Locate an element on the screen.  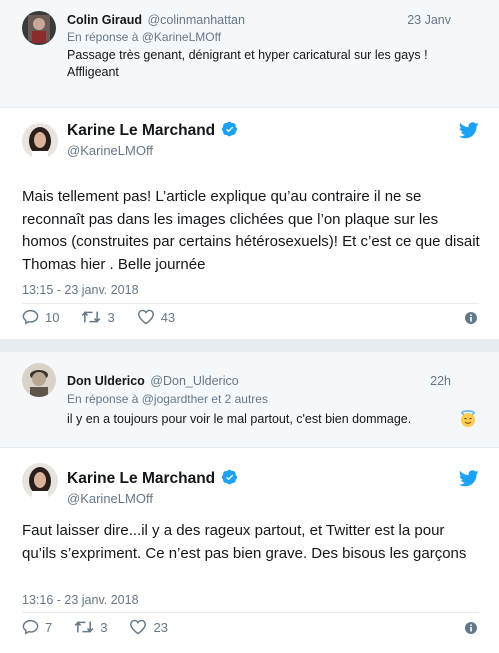
tweet-time: 22h is located at coordinates (440, 381).